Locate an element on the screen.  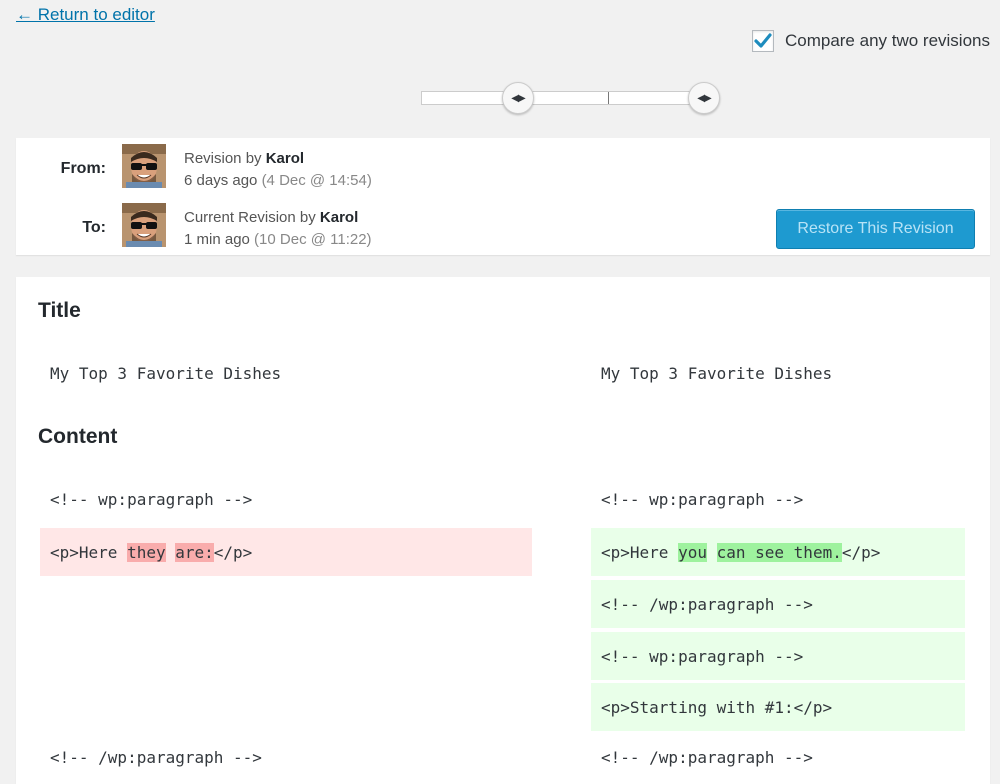
content-heading: Content is located at coordinates (78, 436).